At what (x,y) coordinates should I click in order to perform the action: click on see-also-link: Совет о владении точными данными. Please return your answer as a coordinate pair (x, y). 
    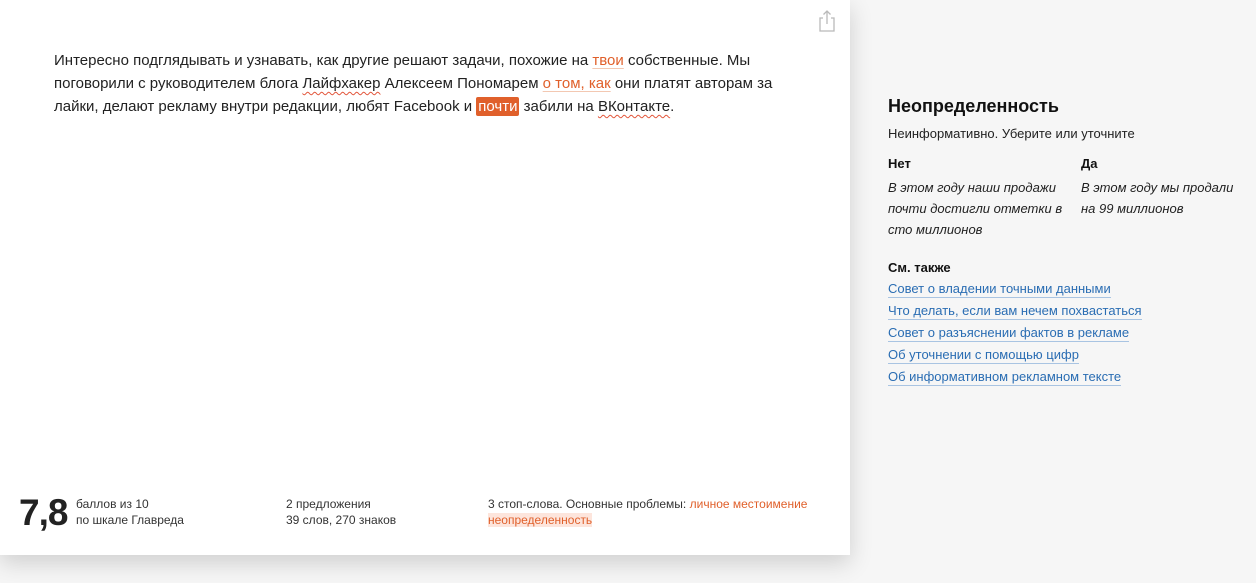
    Looking at the image, I should click on (999, 289).